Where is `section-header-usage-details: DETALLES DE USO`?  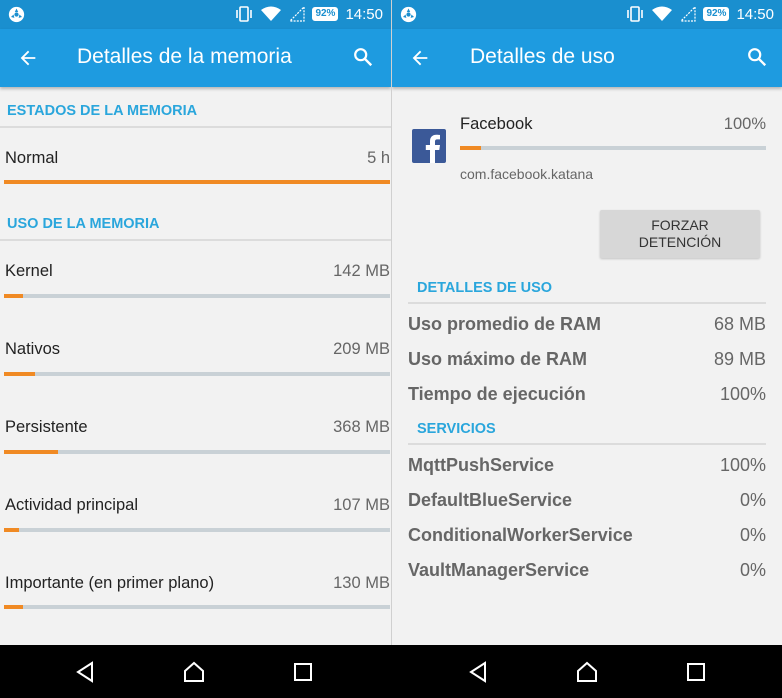 section-header-usage-details: DETALLES DE USO is located at coordinates (485, 288).